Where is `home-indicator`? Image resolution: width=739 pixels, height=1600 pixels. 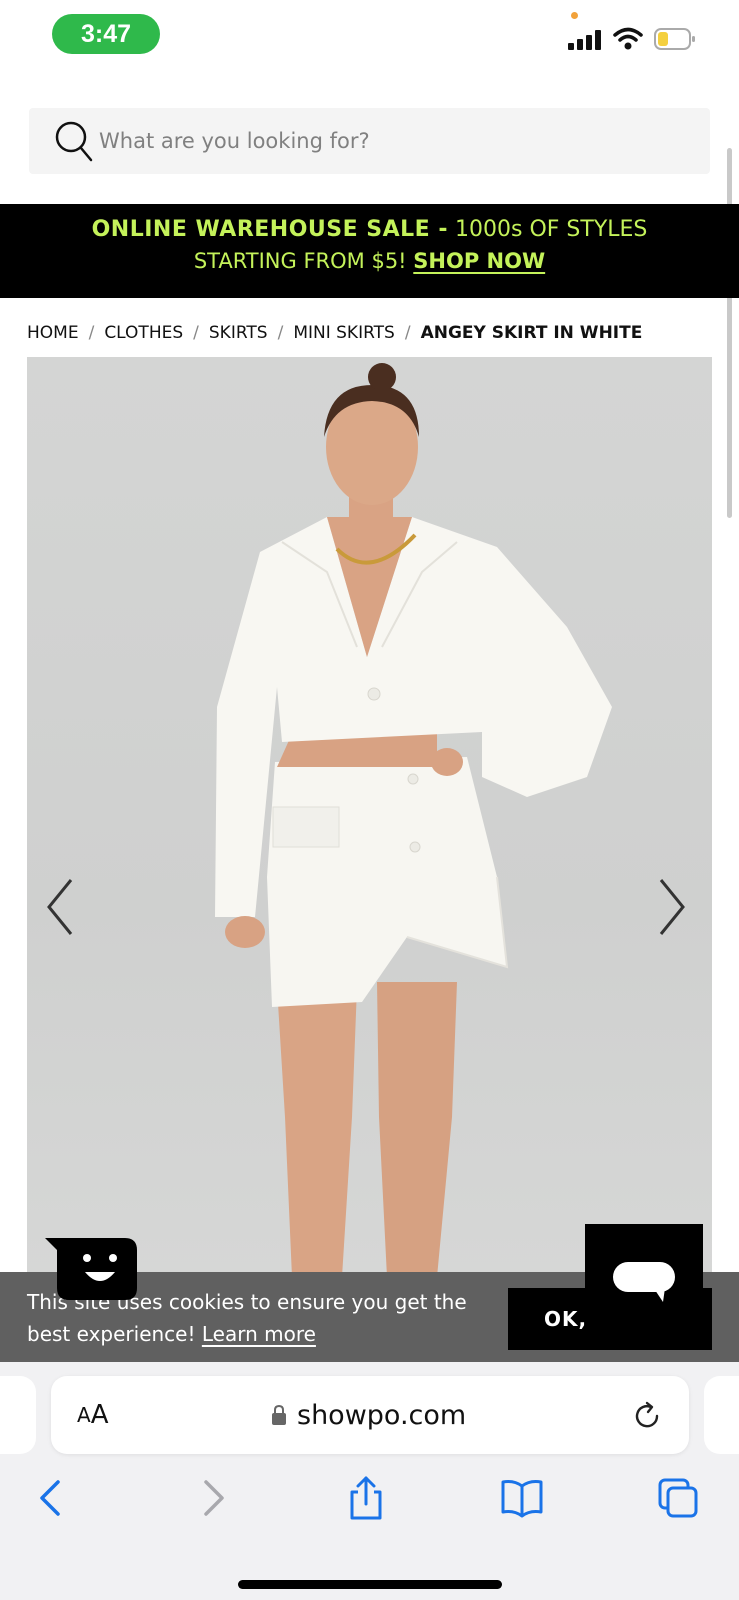
home-indicator is located at coordinates (370, 1584).